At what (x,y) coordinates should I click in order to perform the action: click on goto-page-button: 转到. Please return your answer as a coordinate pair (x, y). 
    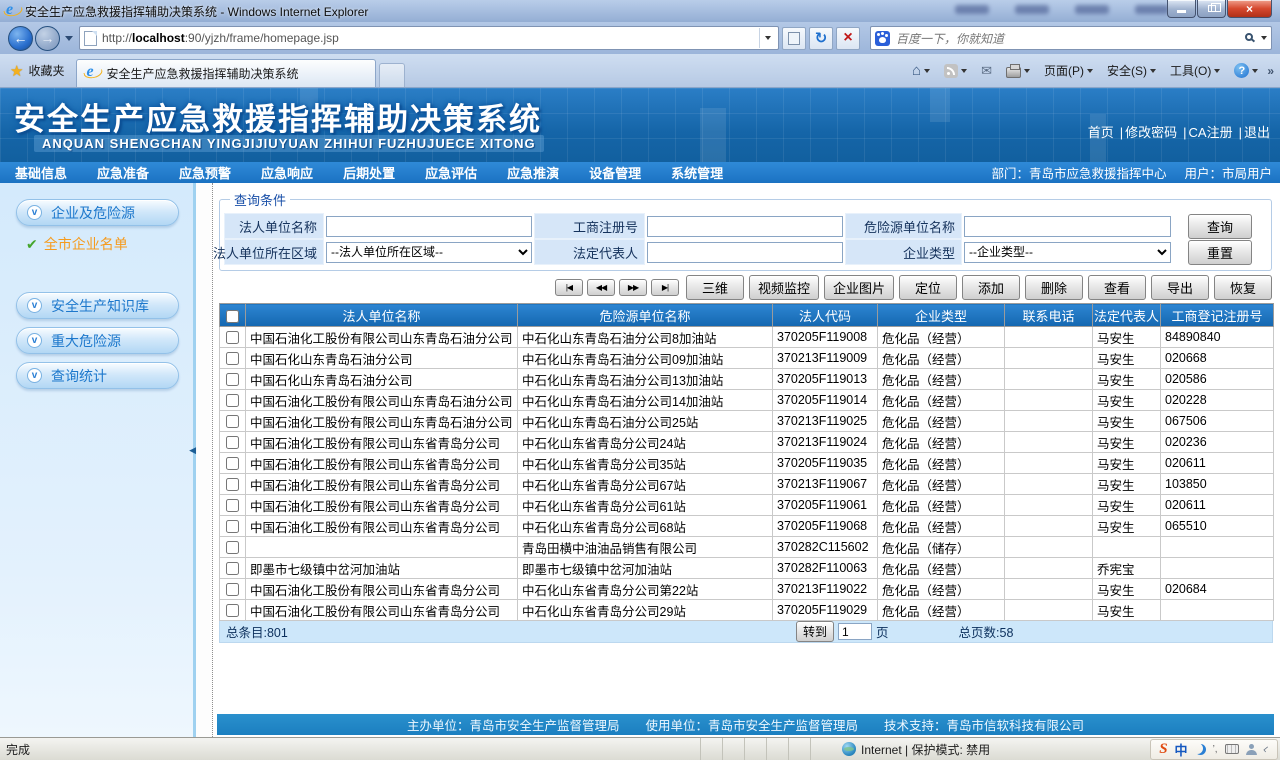
    Looking at the image, I should click on (815, 631).